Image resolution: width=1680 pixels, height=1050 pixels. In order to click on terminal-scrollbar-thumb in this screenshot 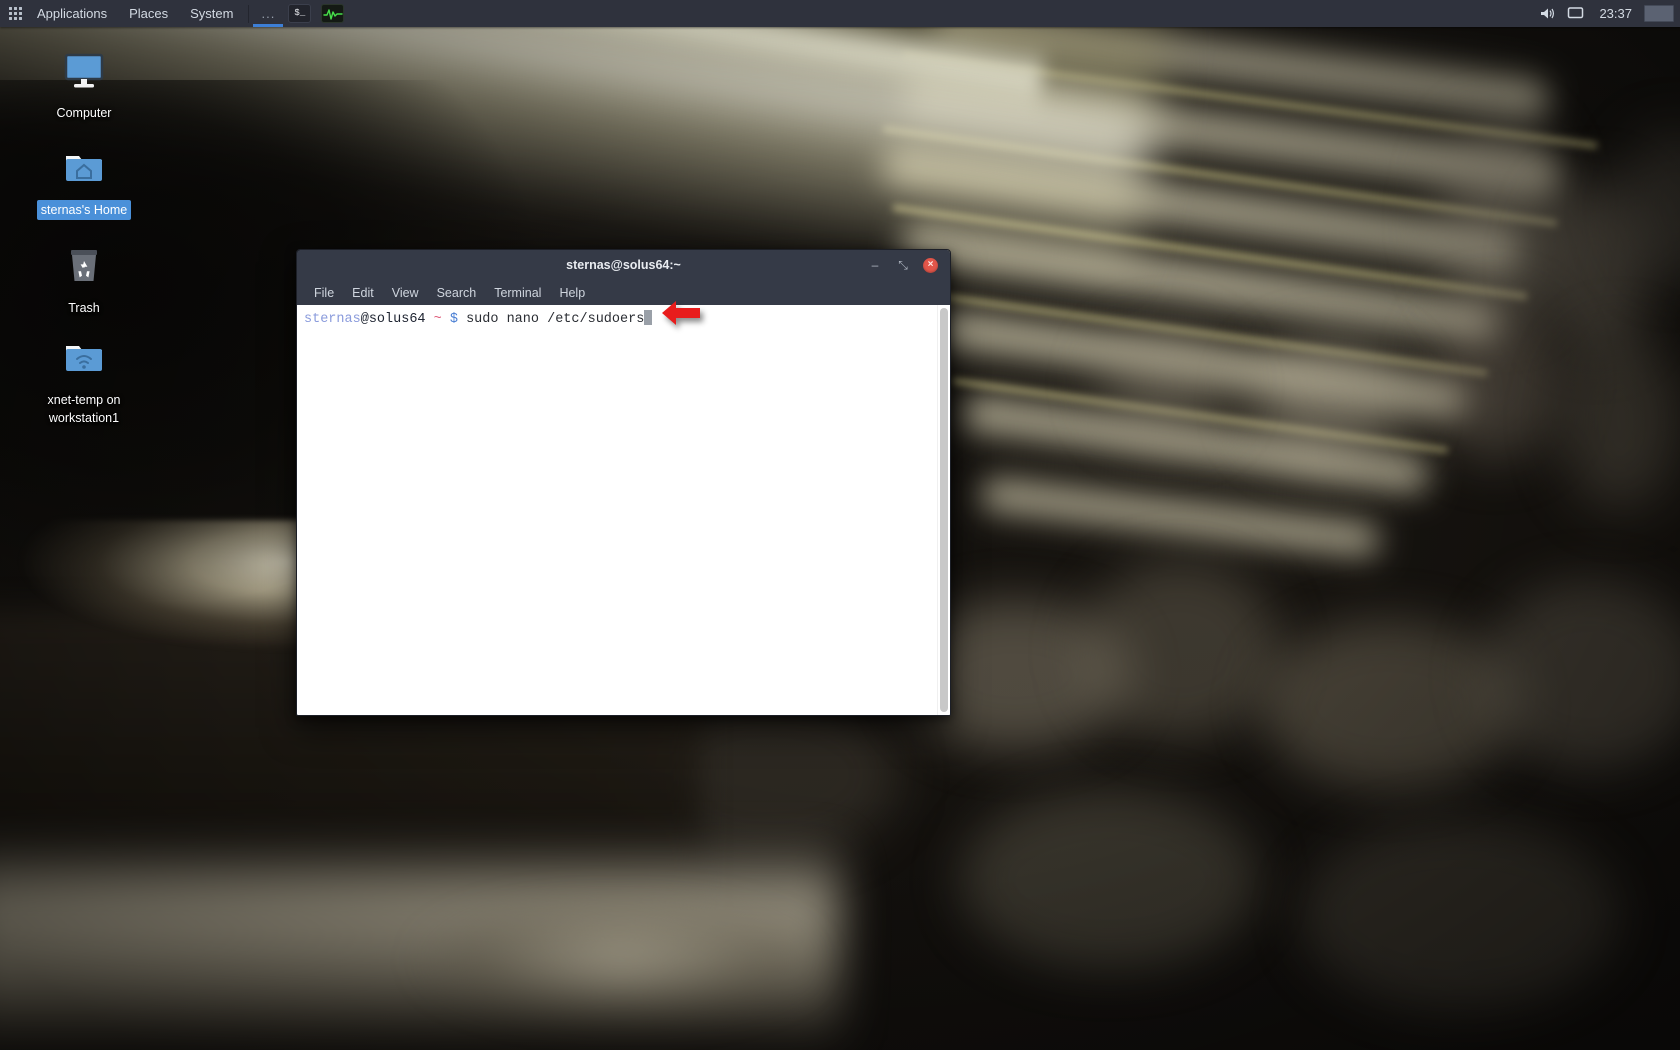, I will do `click(944, 510)`.